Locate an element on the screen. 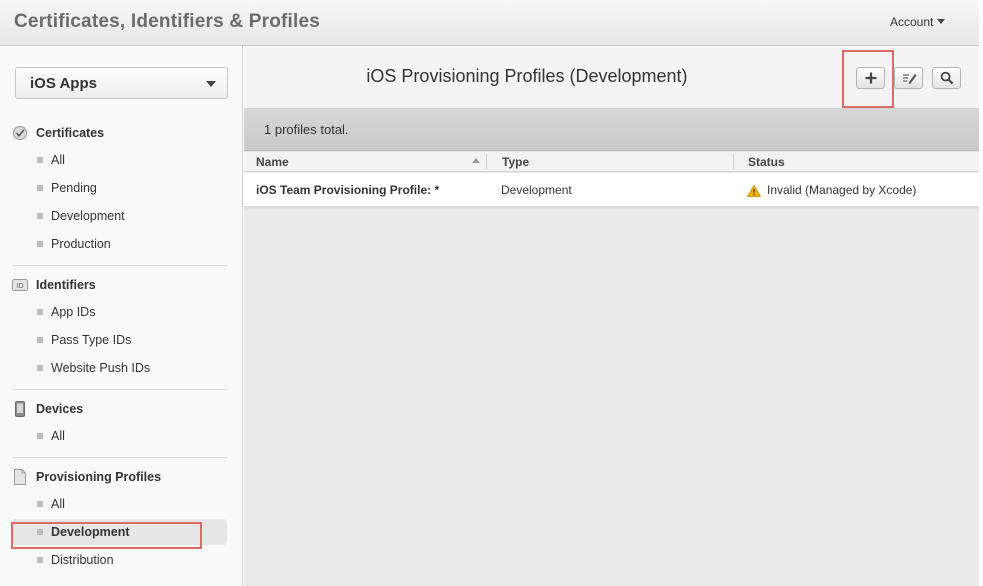 This screenshot has width=983, height=586. search-button is located at coordinates (946, 78).